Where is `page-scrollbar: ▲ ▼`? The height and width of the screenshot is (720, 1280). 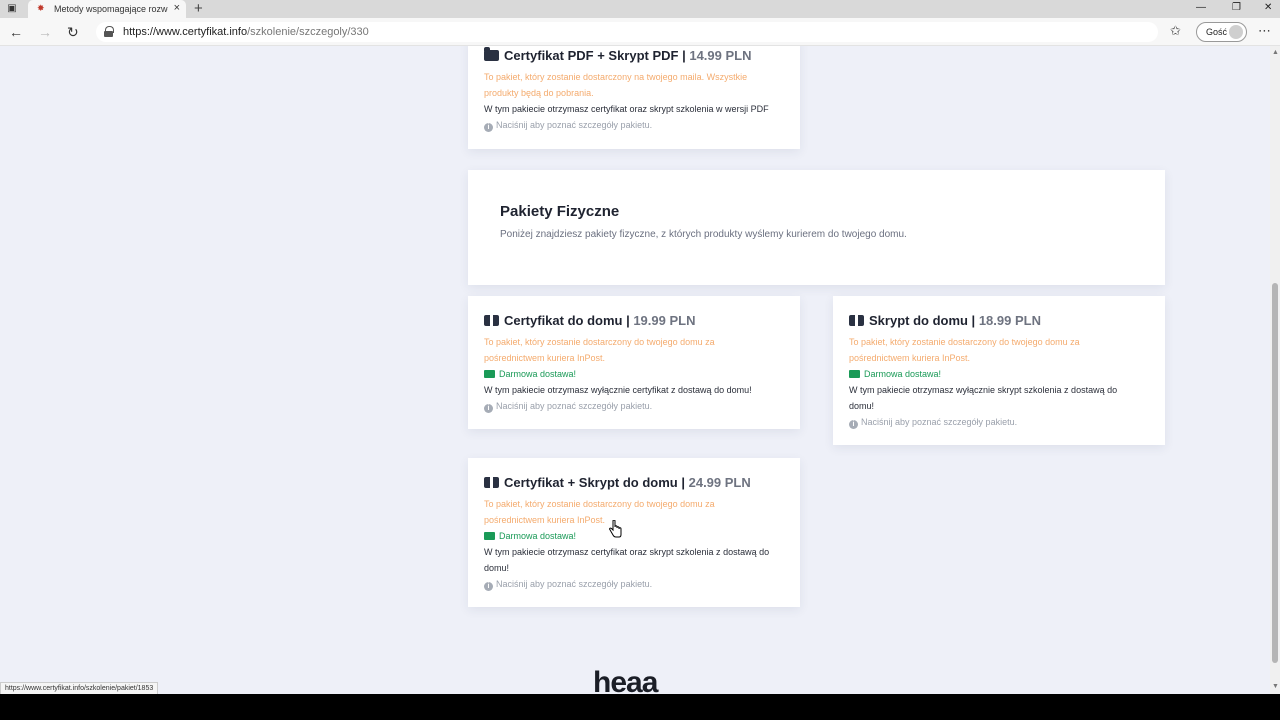
page-scrollbar: ▲ ▼ is located at coordinates (1275, 370).